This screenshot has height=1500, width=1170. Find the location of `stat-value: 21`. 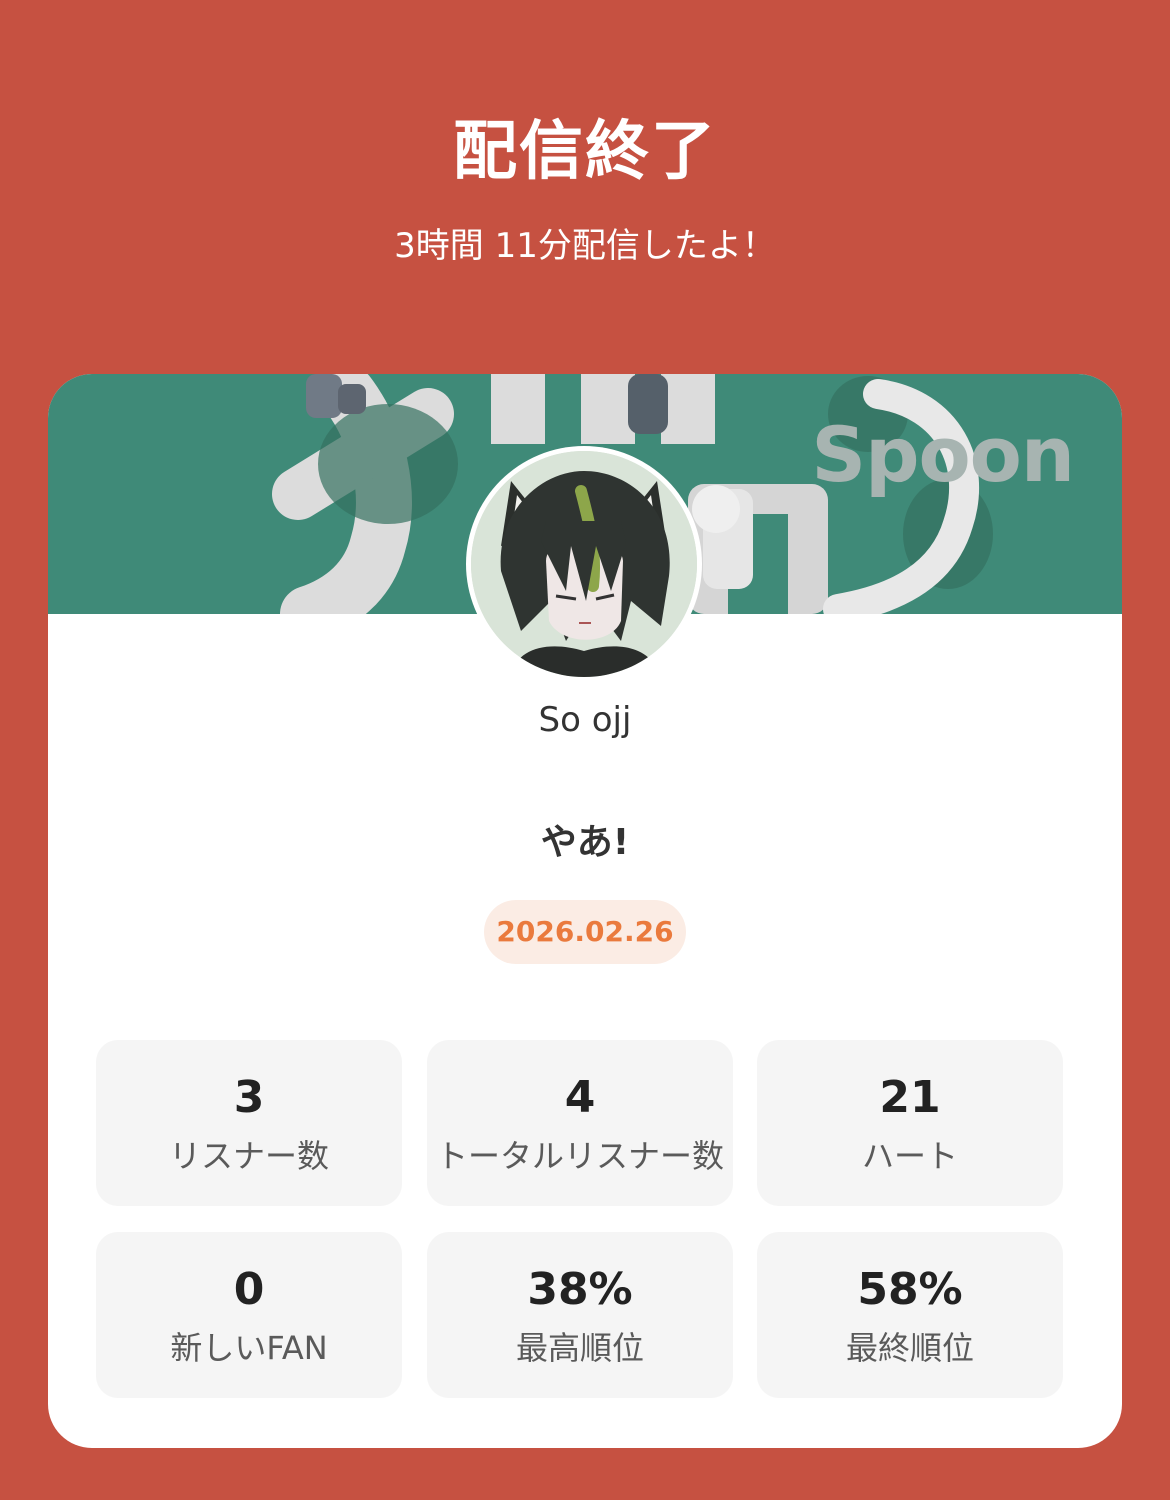

stat-value: 21 is located at coordinates (910, 1097).